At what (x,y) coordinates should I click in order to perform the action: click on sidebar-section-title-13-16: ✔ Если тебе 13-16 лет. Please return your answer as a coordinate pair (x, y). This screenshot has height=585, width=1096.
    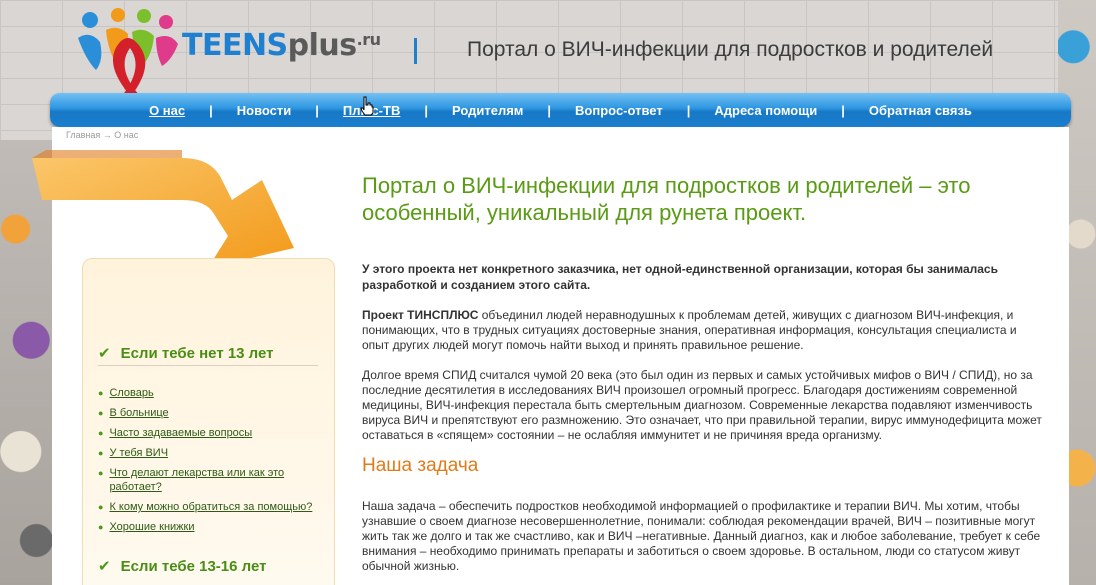
    Looking at the image, I should click on (182, 566).